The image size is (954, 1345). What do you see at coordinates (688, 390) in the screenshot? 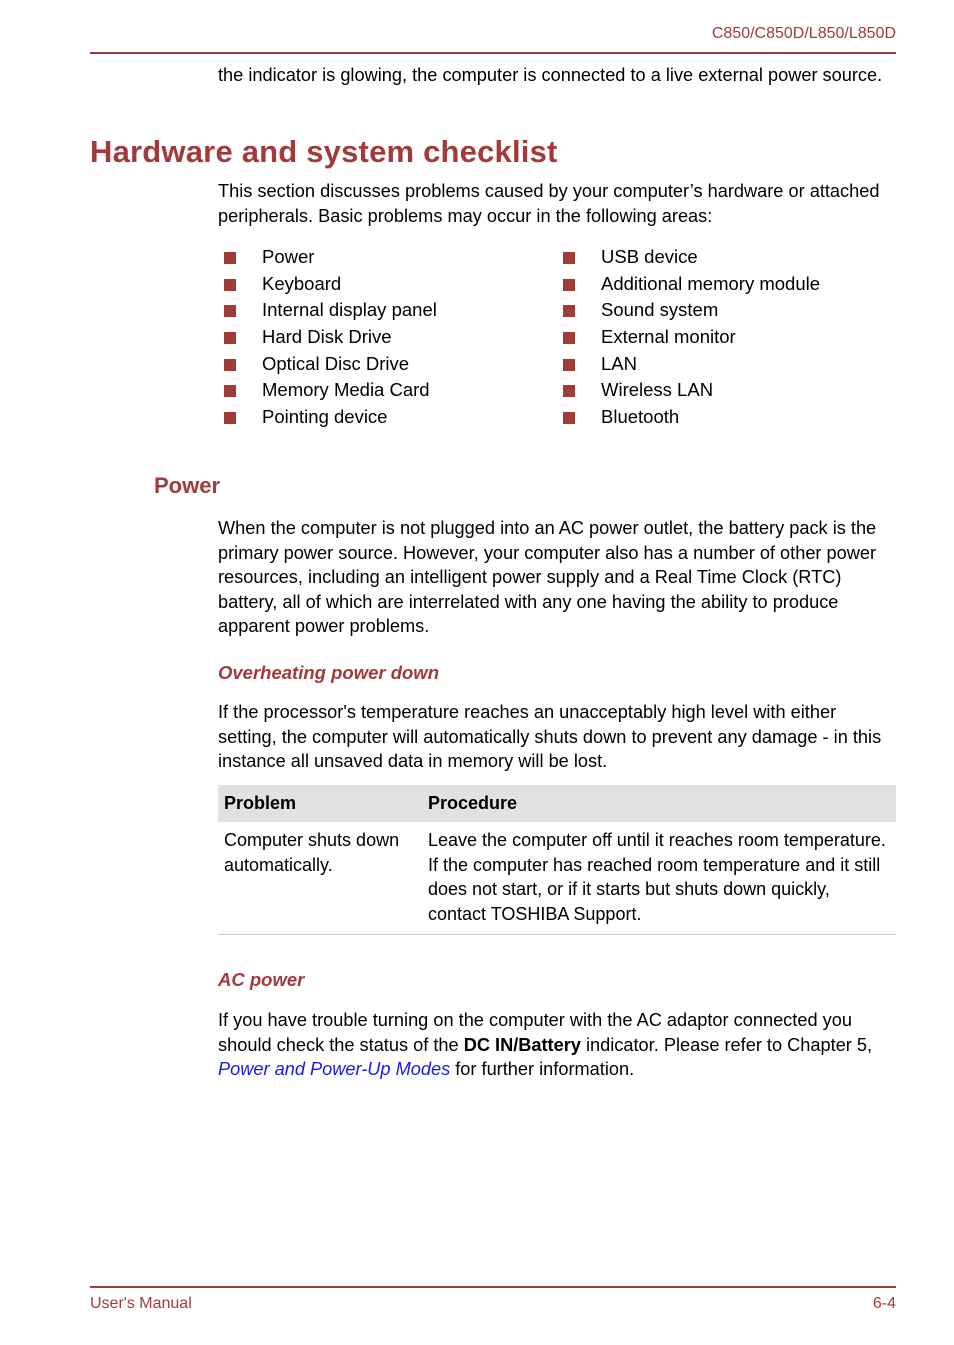
I see `list-item: Wireless LAN` at bounding box center [688, 390].